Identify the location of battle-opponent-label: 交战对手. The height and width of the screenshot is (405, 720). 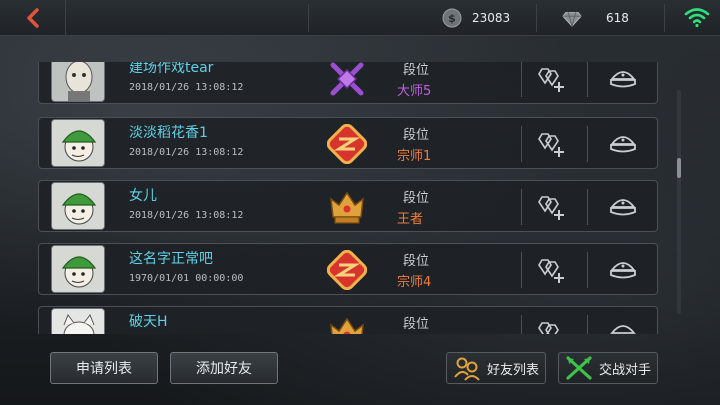
(625, 370).